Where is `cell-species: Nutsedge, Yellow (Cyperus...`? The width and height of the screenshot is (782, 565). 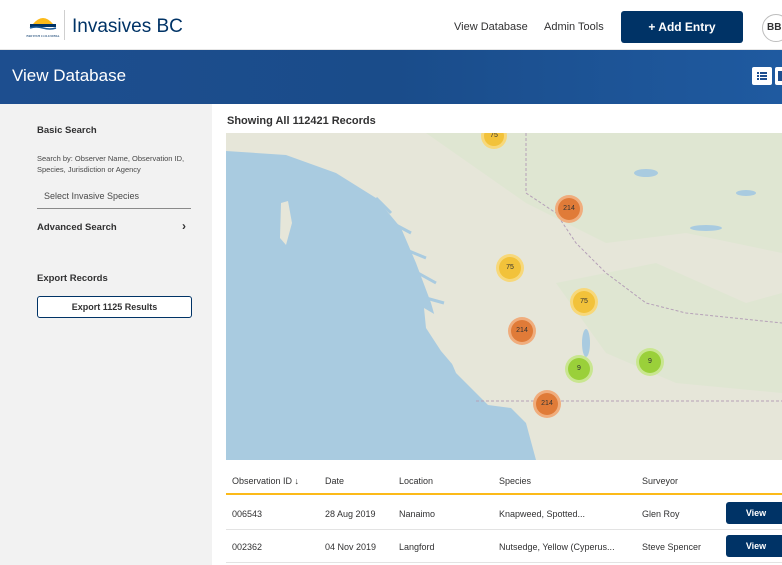 cell-species: Nutsedge, Yellow (Cyperus... is located at coordinates (557, 547).